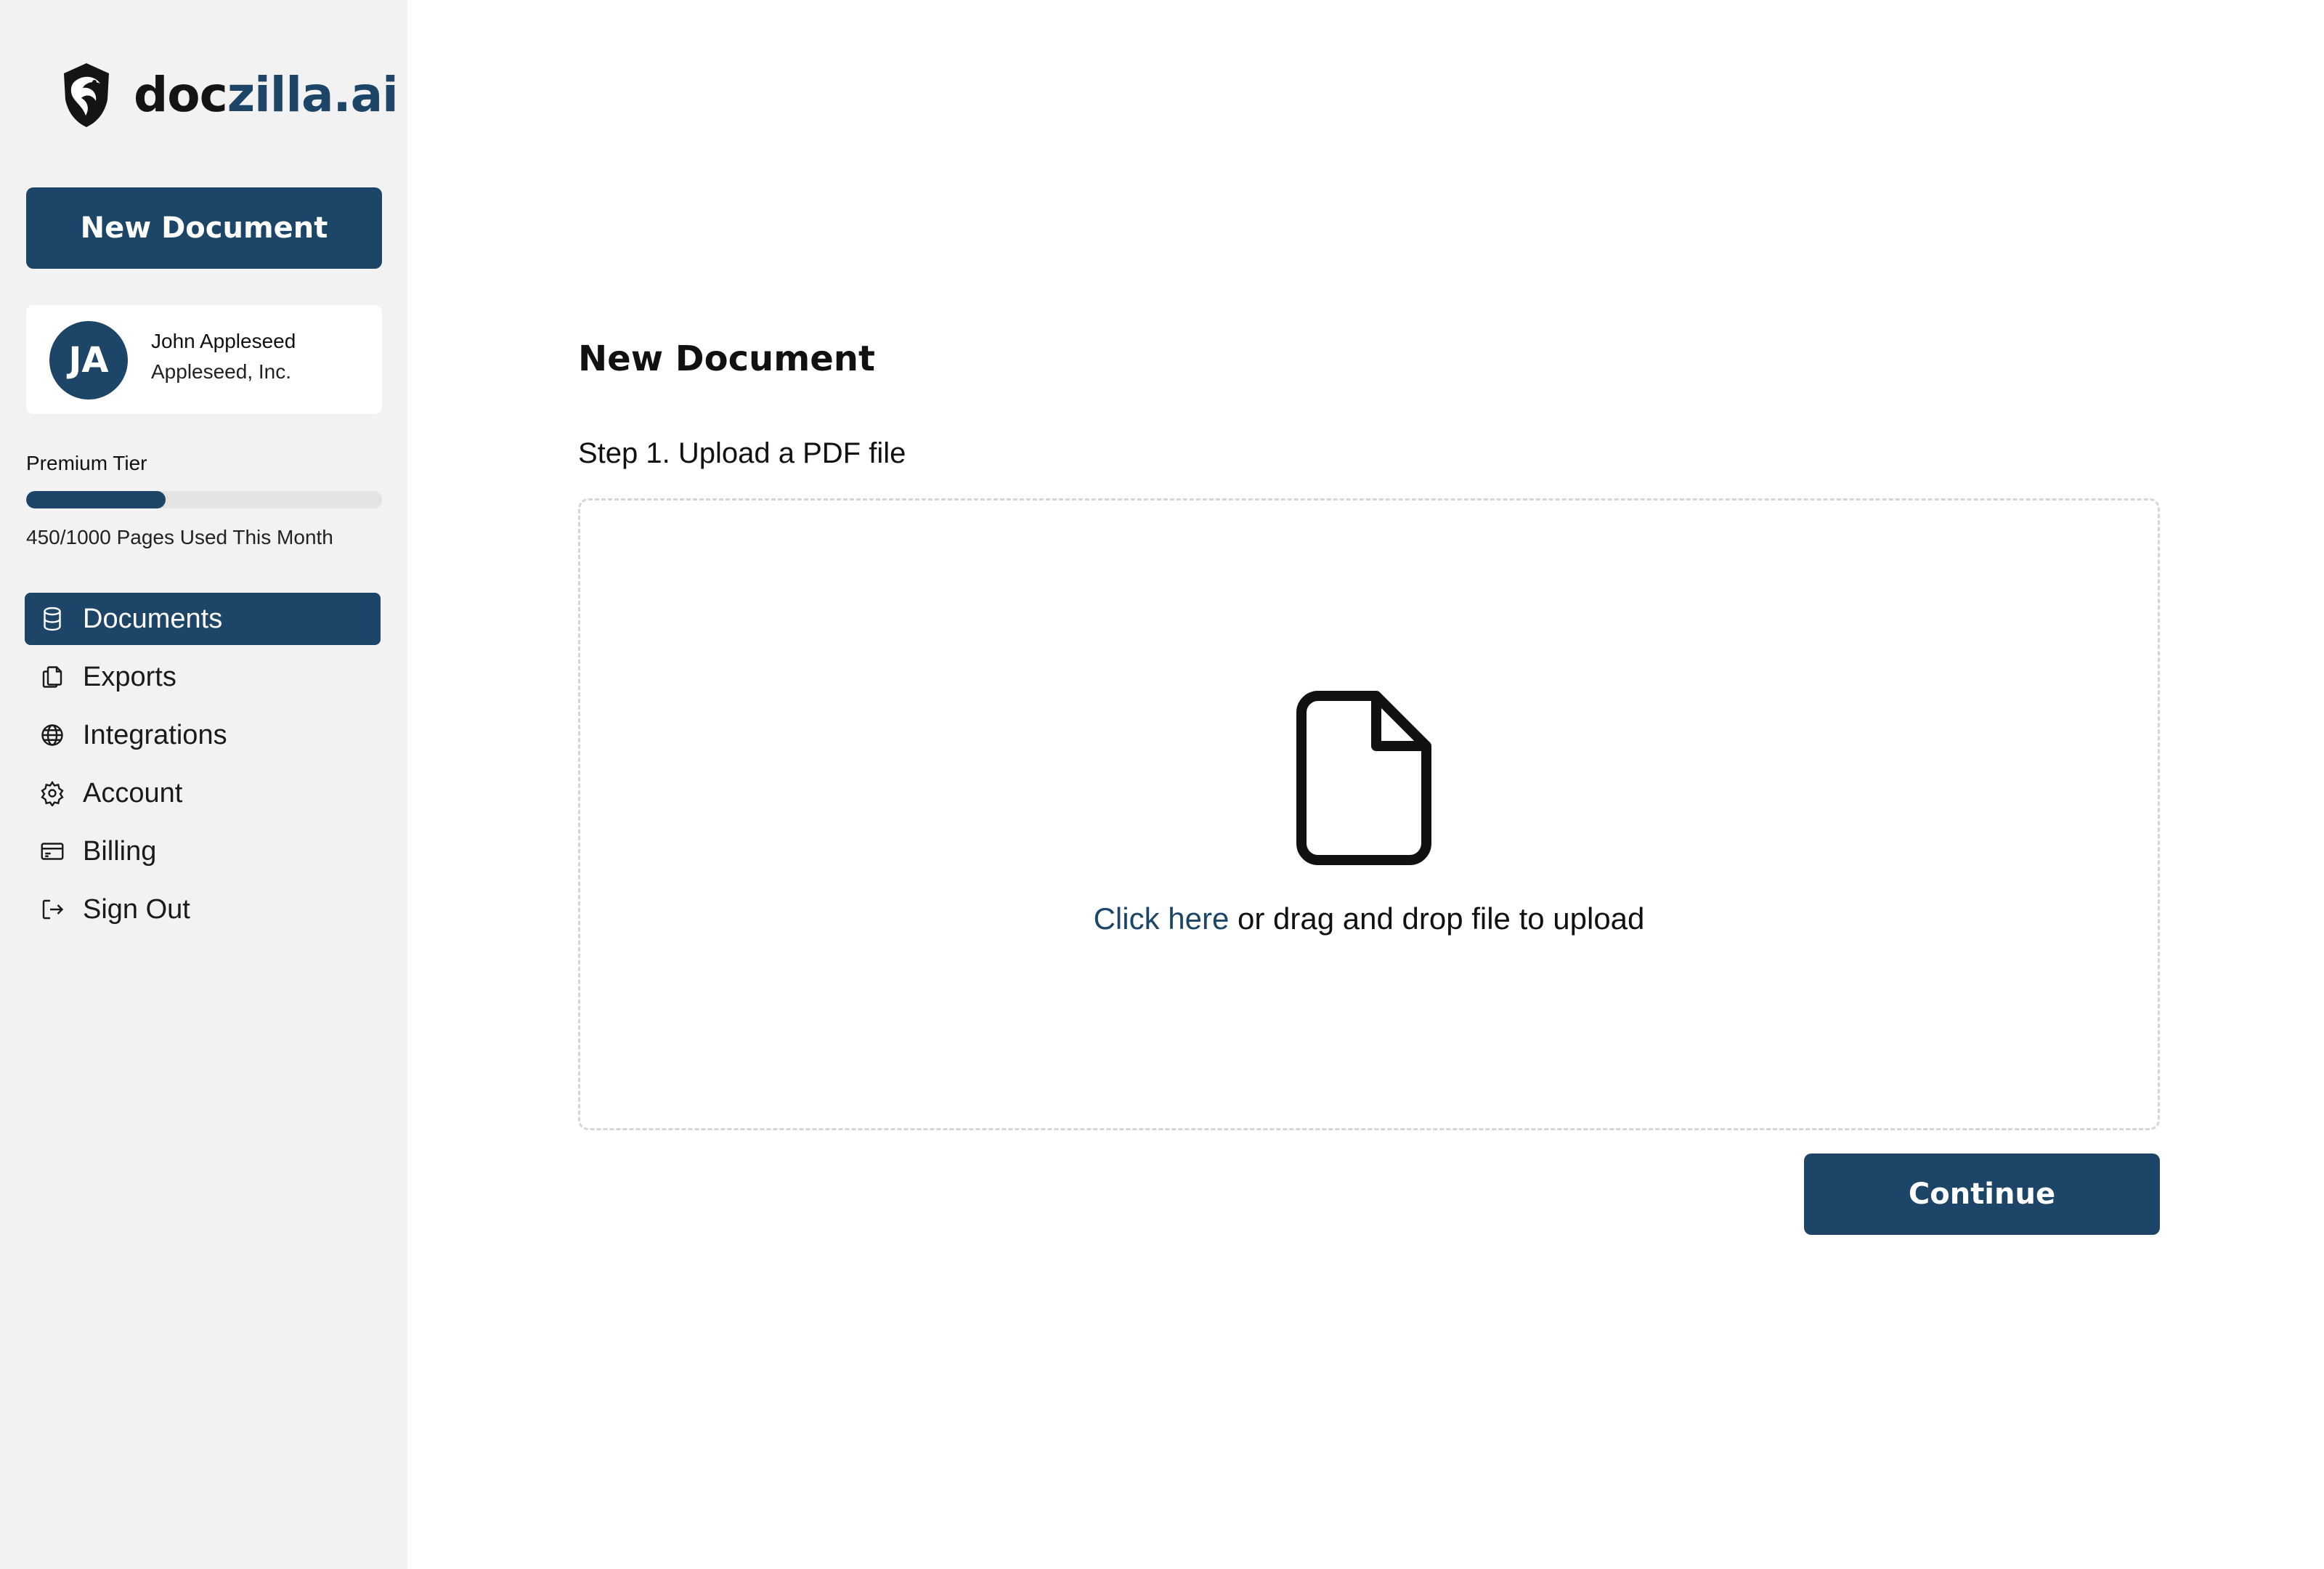  What do you see at coordinates (742, 453) in the screenshot?
I see `step-label: Step 1. Upload a PDF file` at bounding box center [742, 453].